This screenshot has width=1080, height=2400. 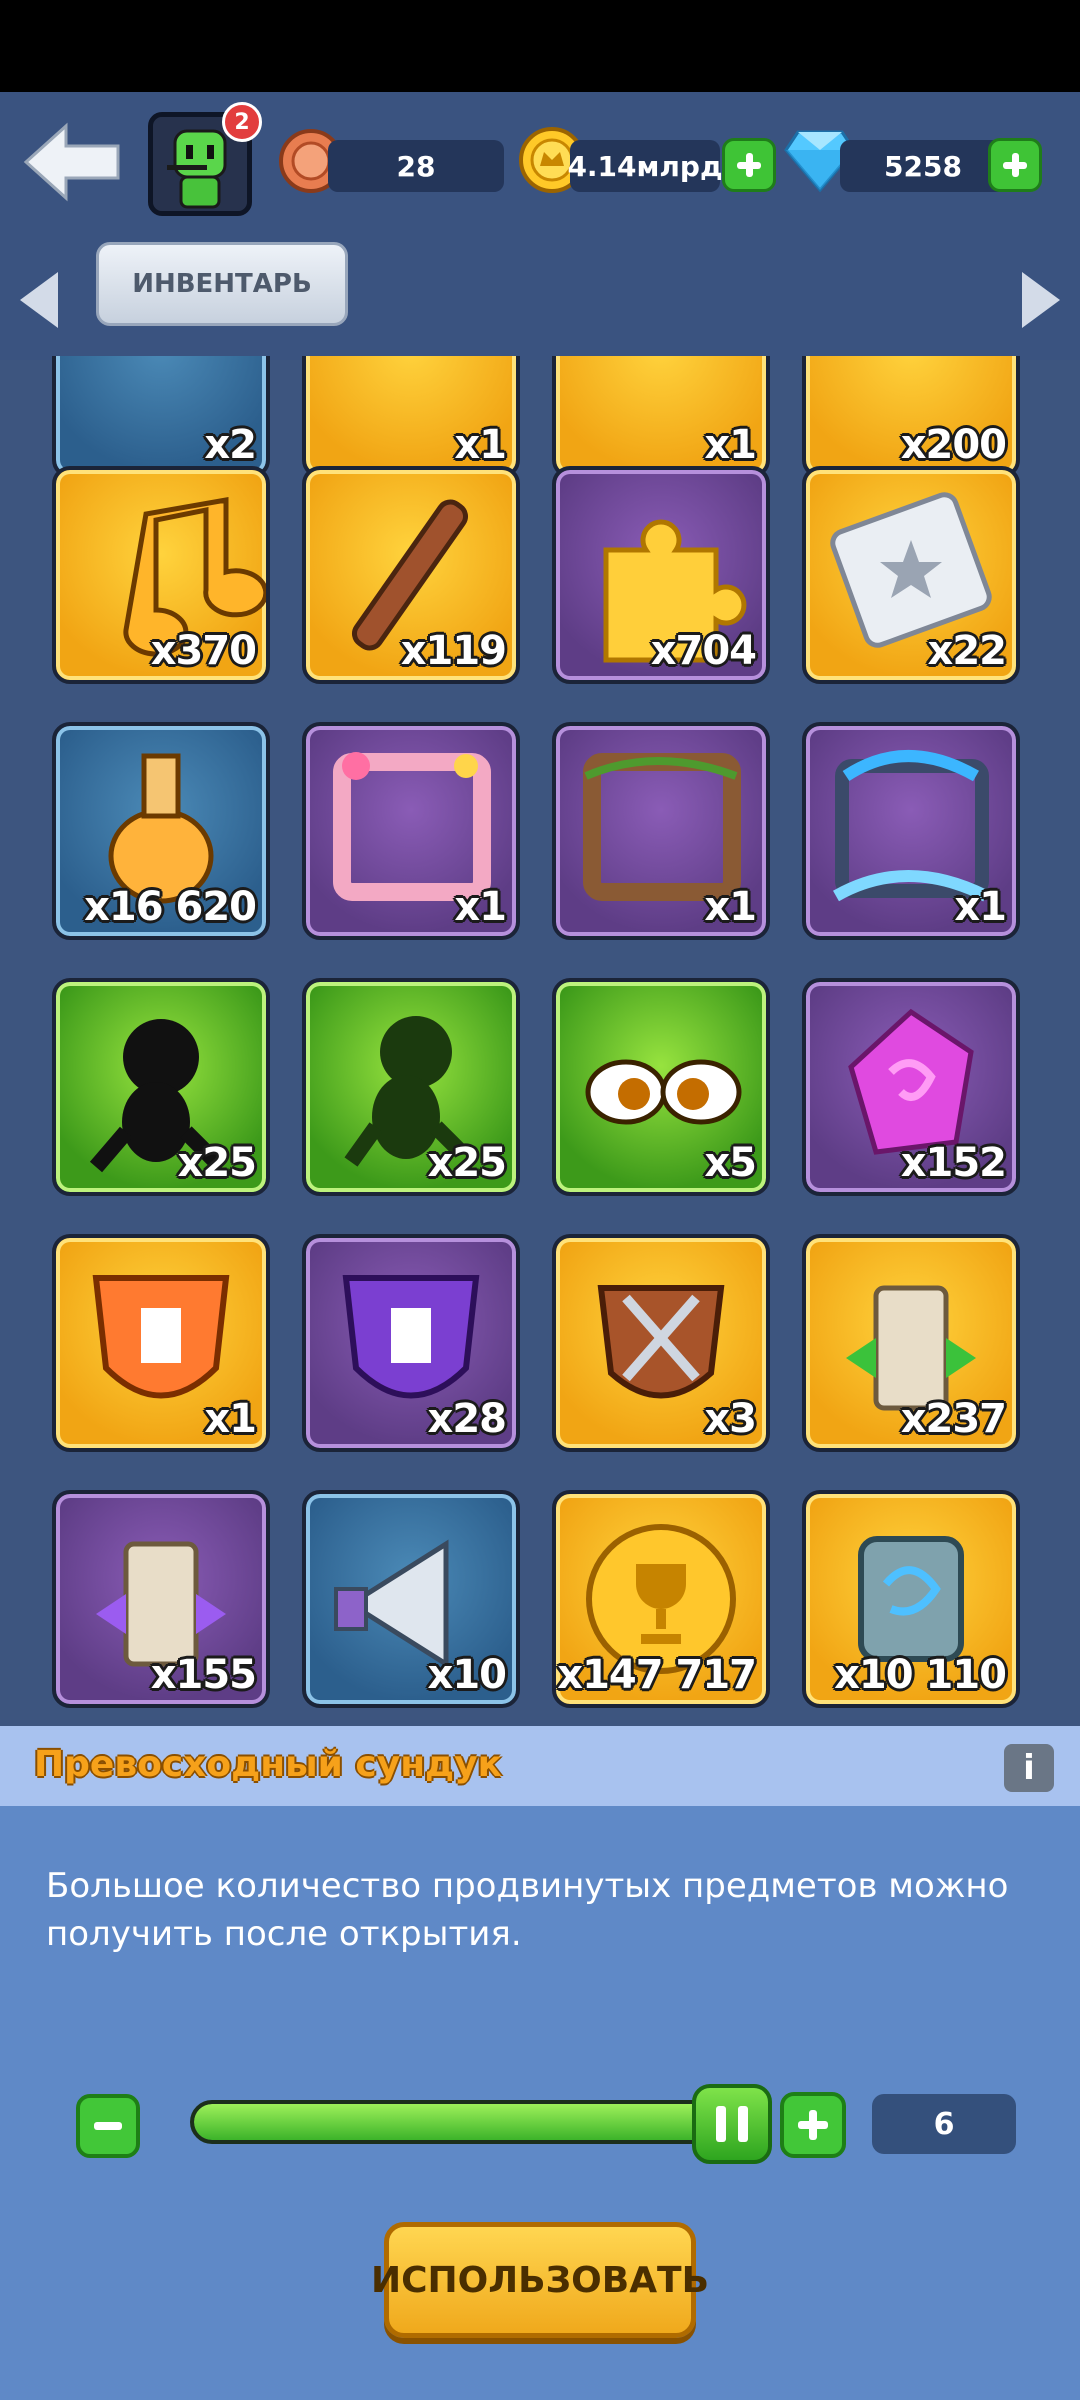 I want to click on item-quantity: x16 620, so click(x=170, y=907).